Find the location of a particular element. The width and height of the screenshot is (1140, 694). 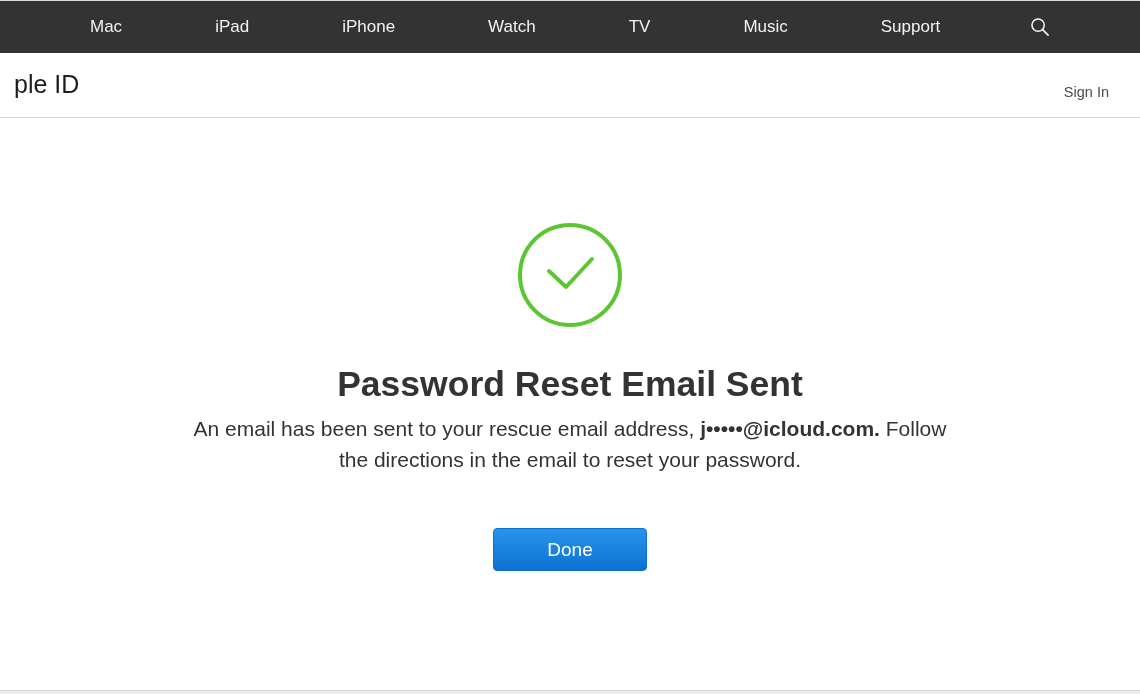

confirmation-message: An email has been sent to your rescue email address, j•••••@icloud.com. Follow the directions in the email to reset your password. is located at coordinates (570, 444).